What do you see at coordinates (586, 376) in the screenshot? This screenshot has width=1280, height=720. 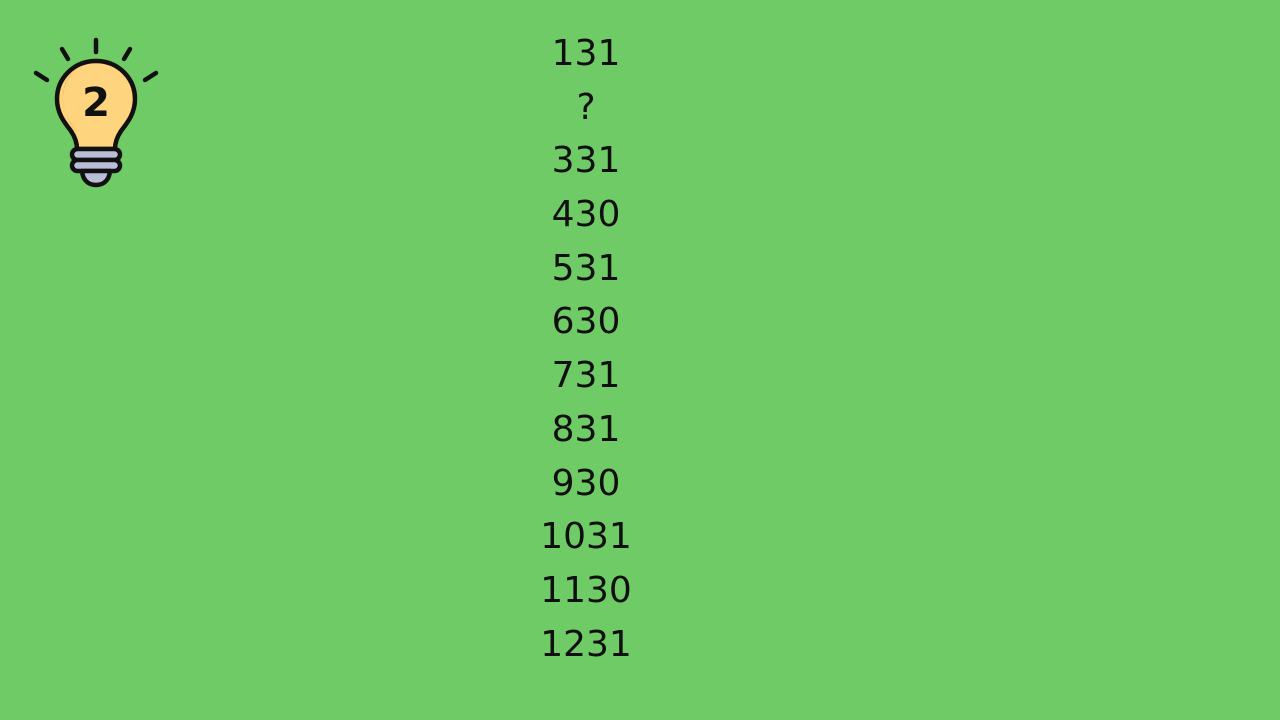 I see `sequence-item: 731` at bounding box center [586, 376].